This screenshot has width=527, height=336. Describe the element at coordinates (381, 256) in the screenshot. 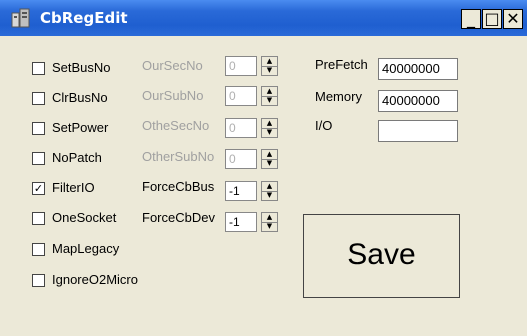

I see `save-button: Save` at that location.